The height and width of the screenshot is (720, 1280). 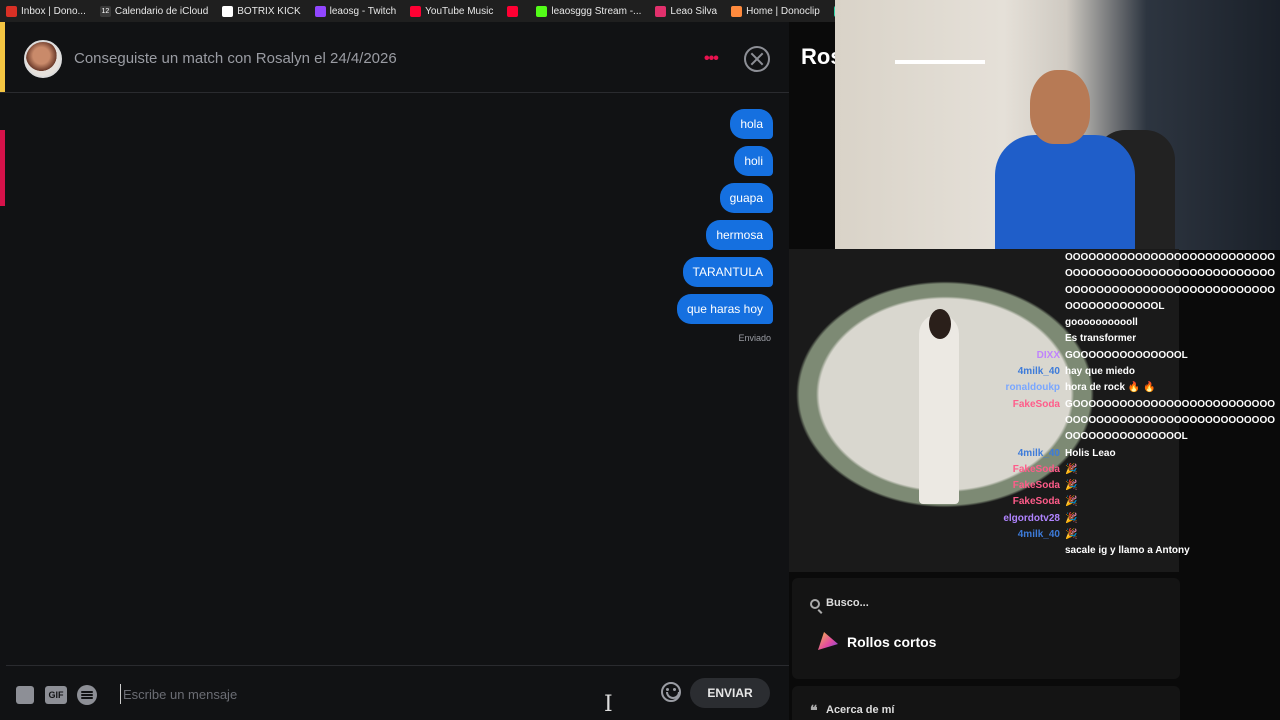 I want to click on bookmark-item: BOTRIX KICK, so click(x=261, y=11).